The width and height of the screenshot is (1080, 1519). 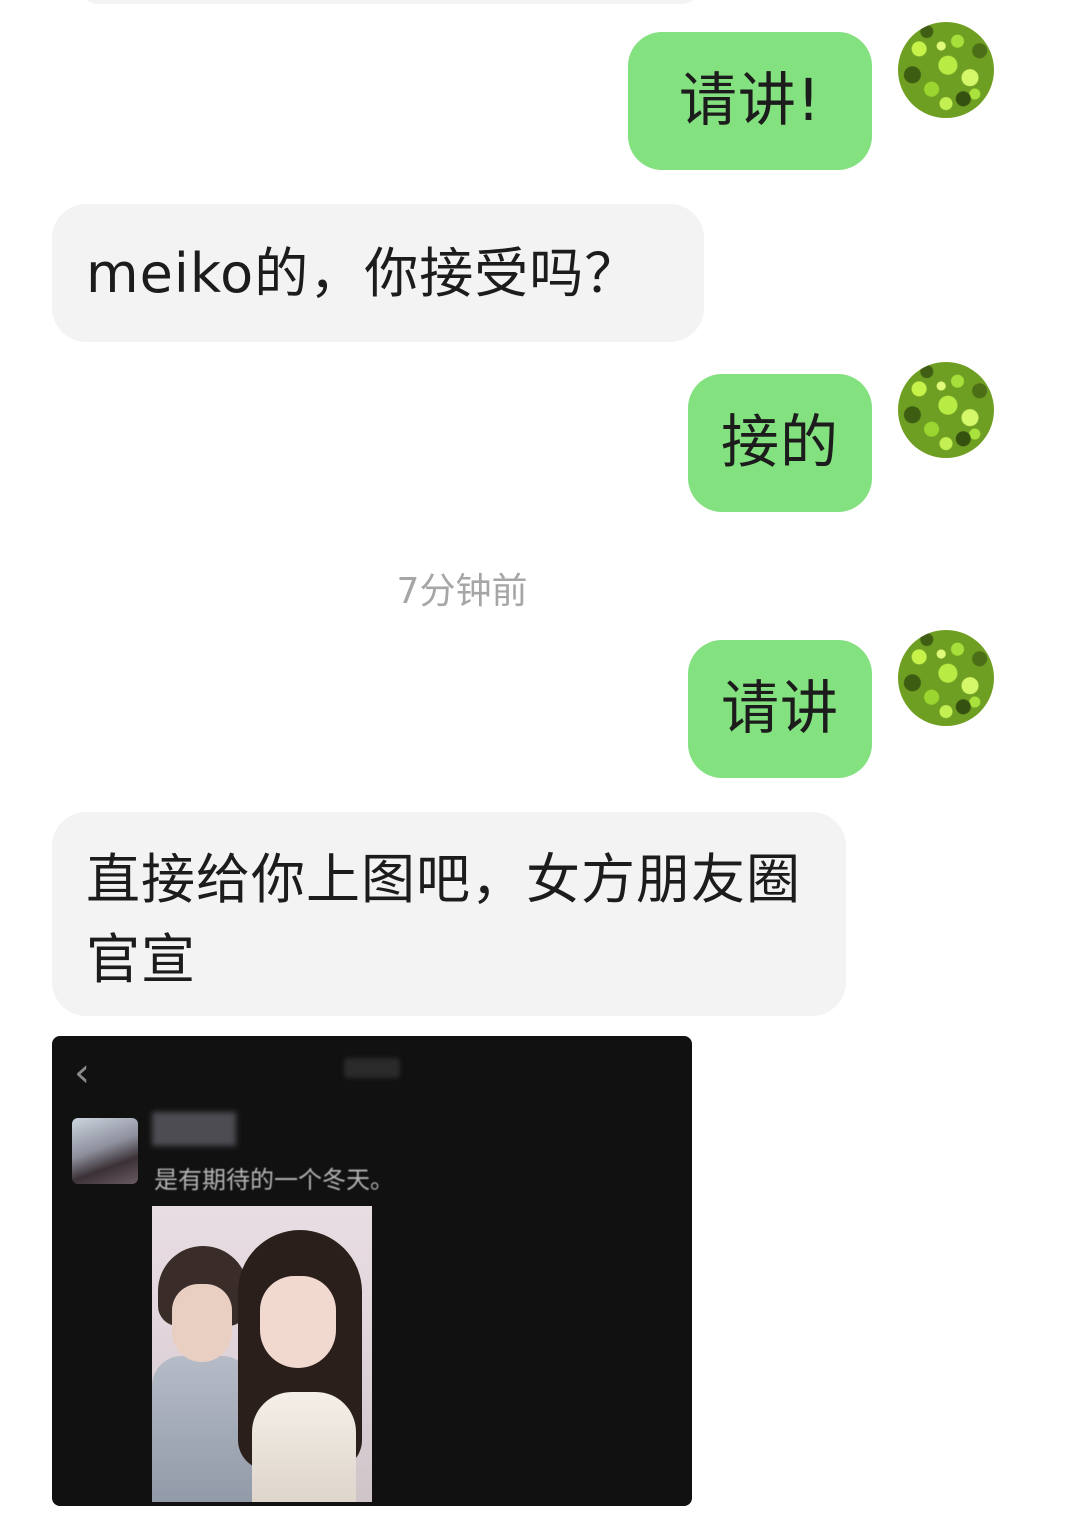 I want to click on message-bubble-self: 接的, so click(x=780, y=443).